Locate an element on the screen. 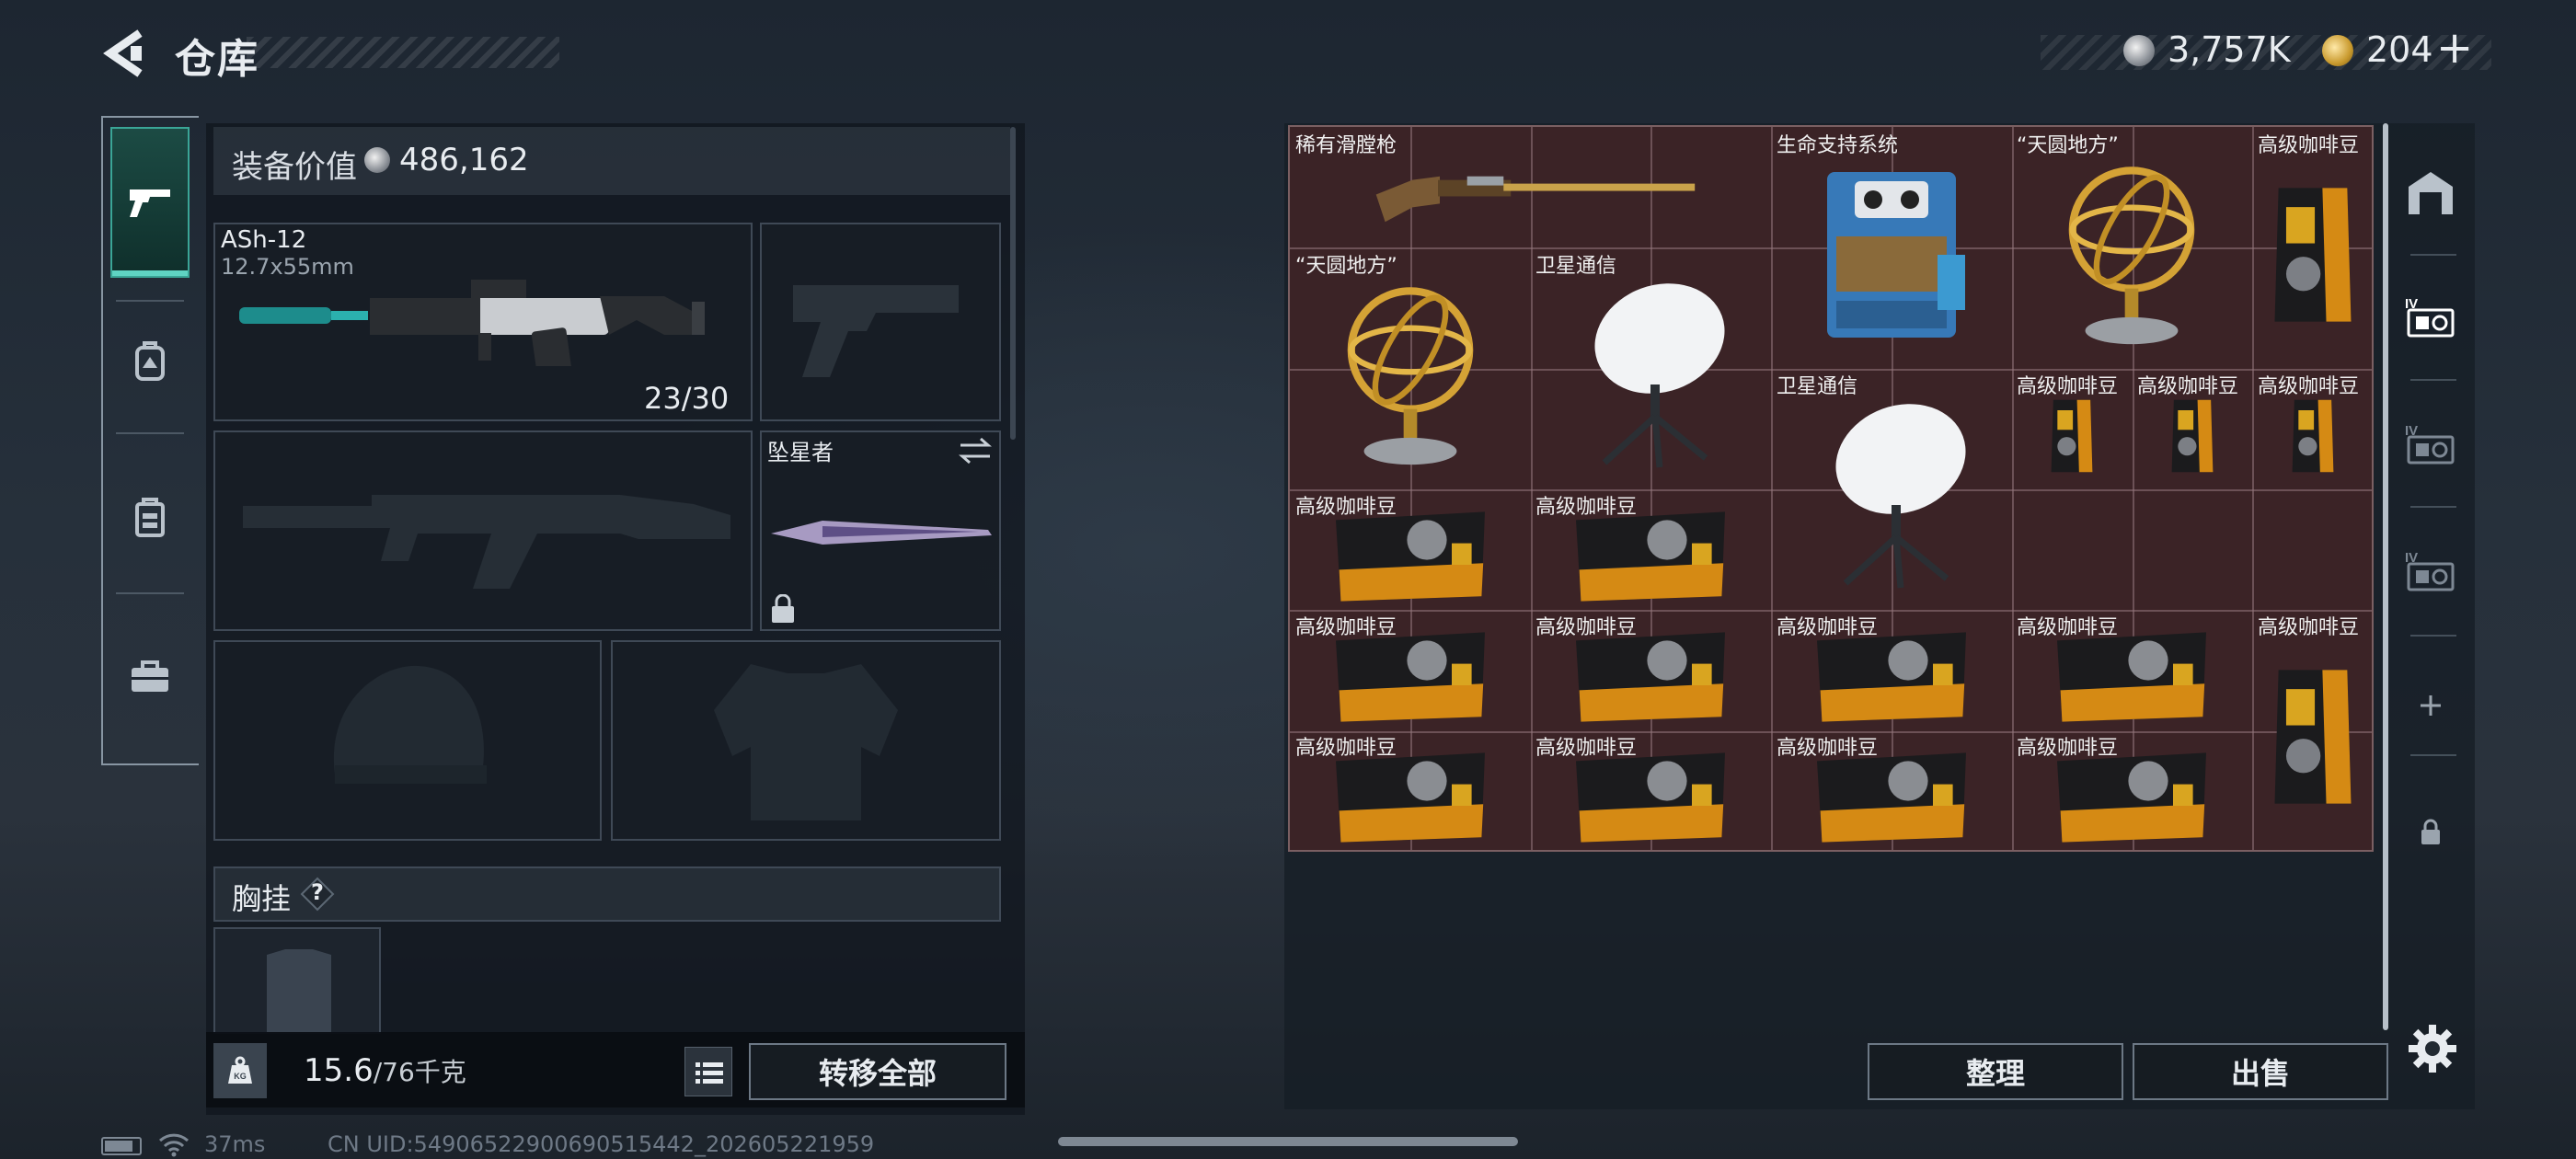  loadout-scrollbar is located at coordinates (1013, 283).